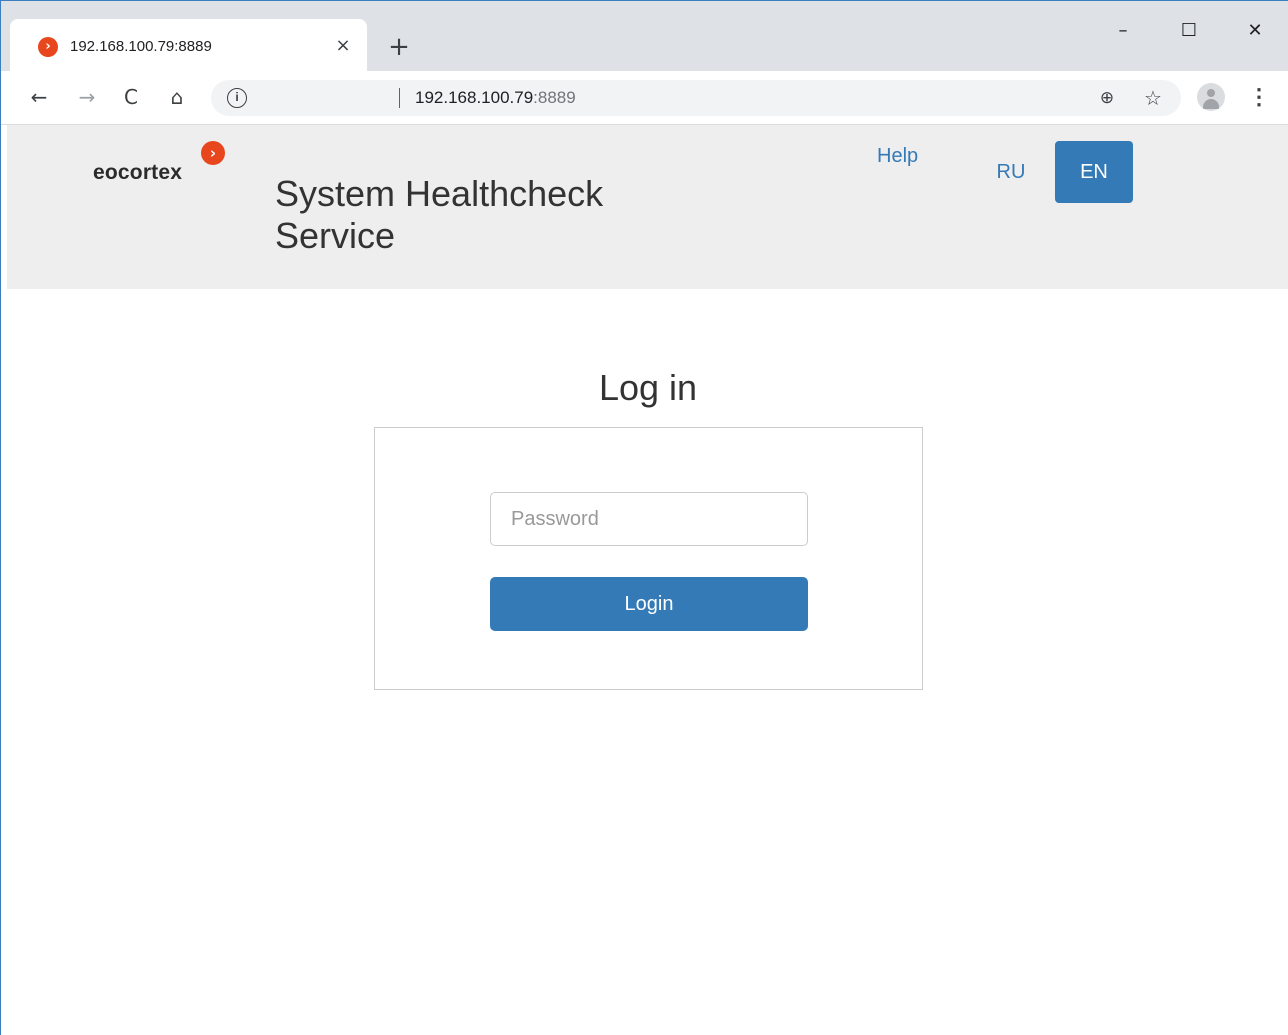  What do you see at coordinates (1011, 172) in the screenshot?
I see `language-ru-button: RU` at bounding box center [1011, 172].